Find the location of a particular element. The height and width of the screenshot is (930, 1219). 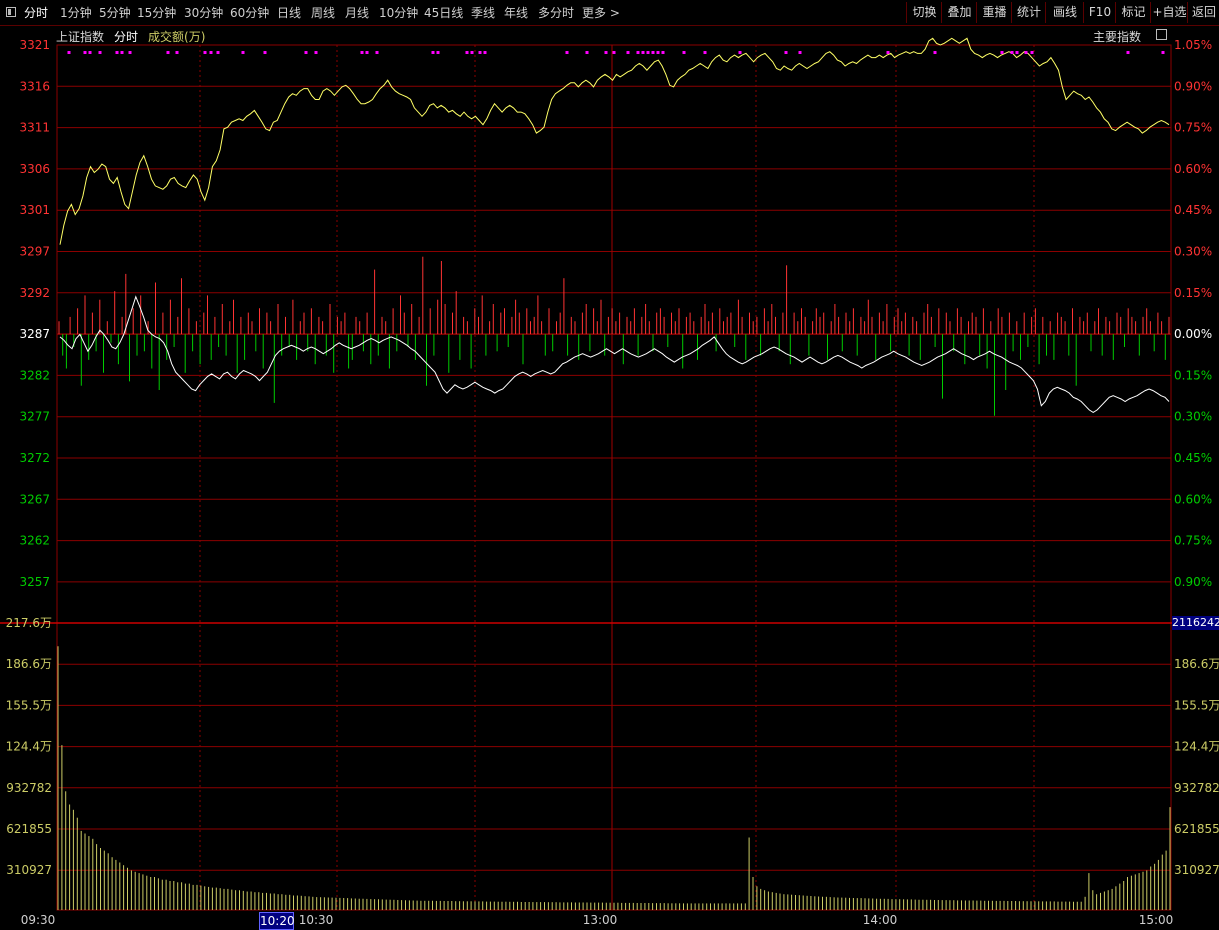

volume-tick-label-right: 621855 is located at coordinates (1196, 829).